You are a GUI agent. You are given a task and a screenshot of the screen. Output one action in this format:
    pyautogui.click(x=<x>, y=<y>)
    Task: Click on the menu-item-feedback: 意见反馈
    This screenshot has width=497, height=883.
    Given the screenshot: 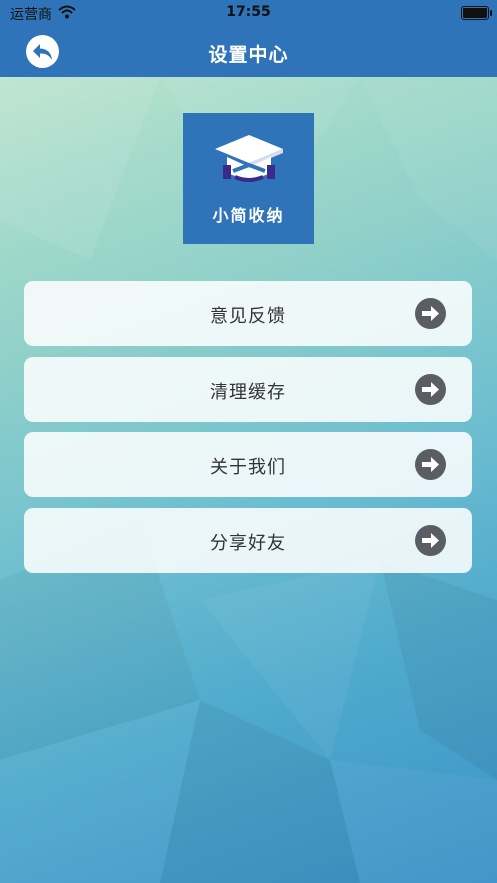 What is the action you would take?
    pyautogui.click(x=248, y=313)
    